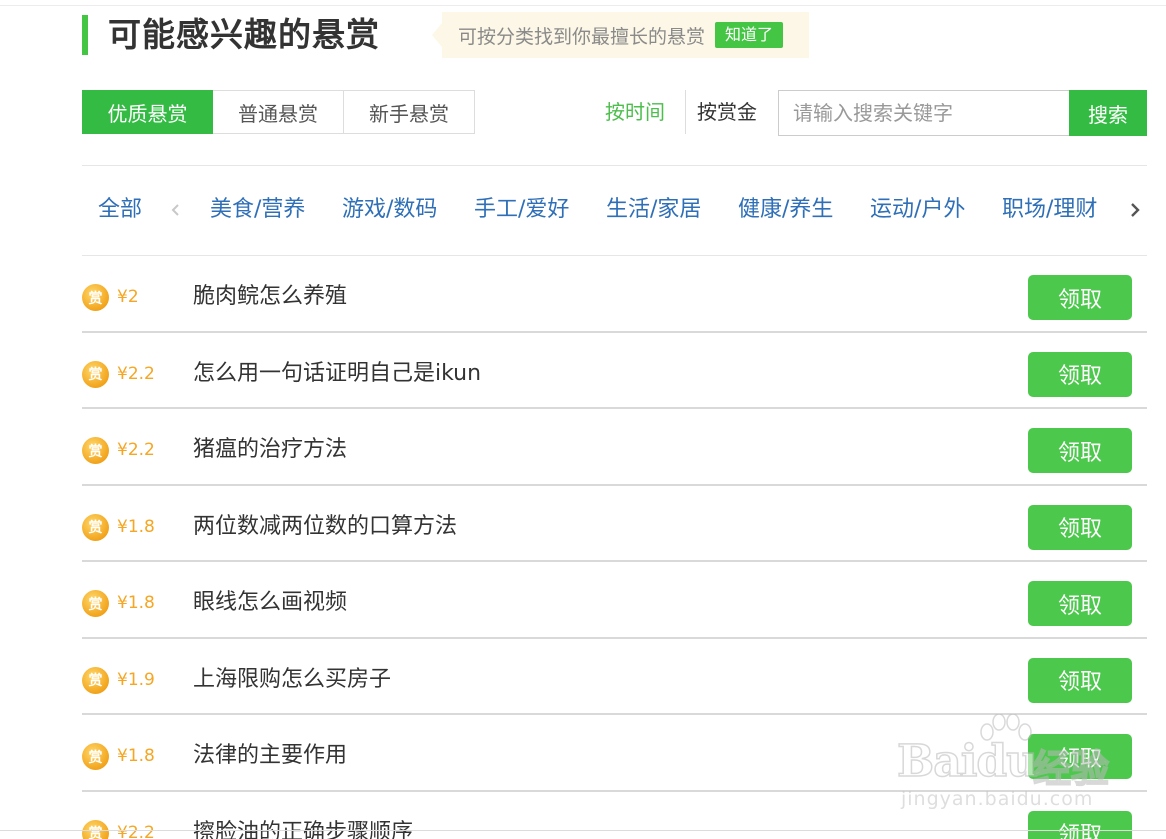 Image resolution: width=1166 pixels, height=839 pixels. Describe the element at coordinates (583, 5) in the screenshot. I see `top-border` at that location.